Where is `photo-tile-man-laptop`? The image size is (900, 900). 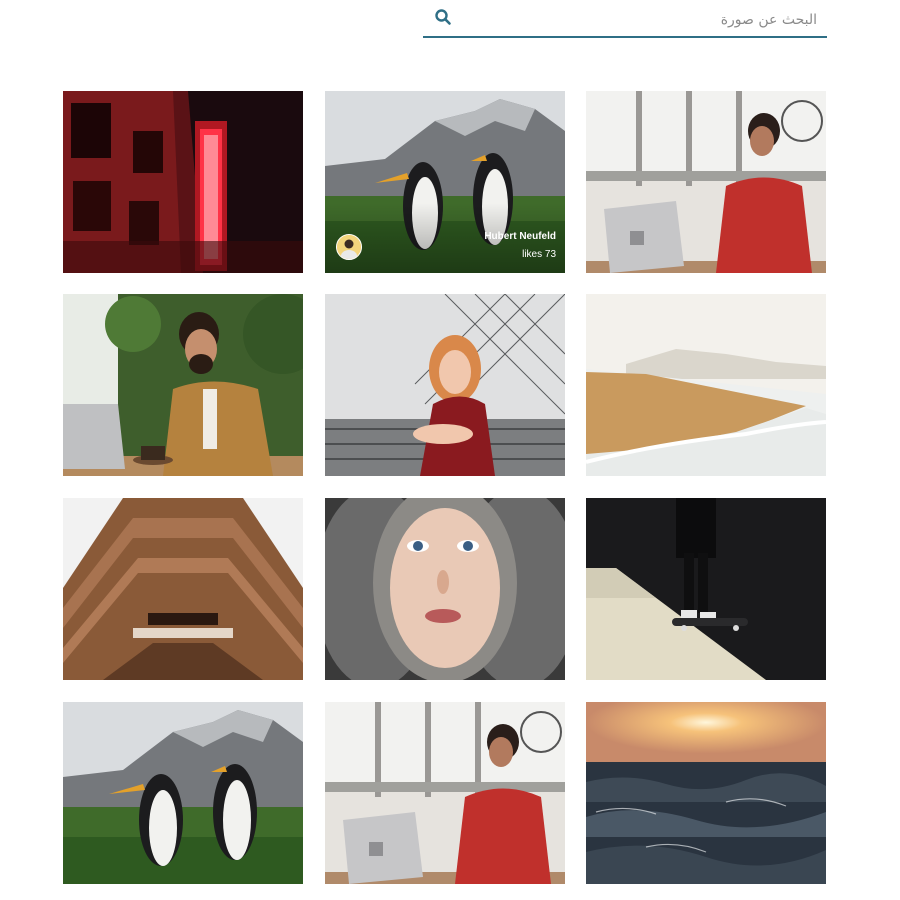
photo-tile-man-laptop is located at coordinates (183, 385).